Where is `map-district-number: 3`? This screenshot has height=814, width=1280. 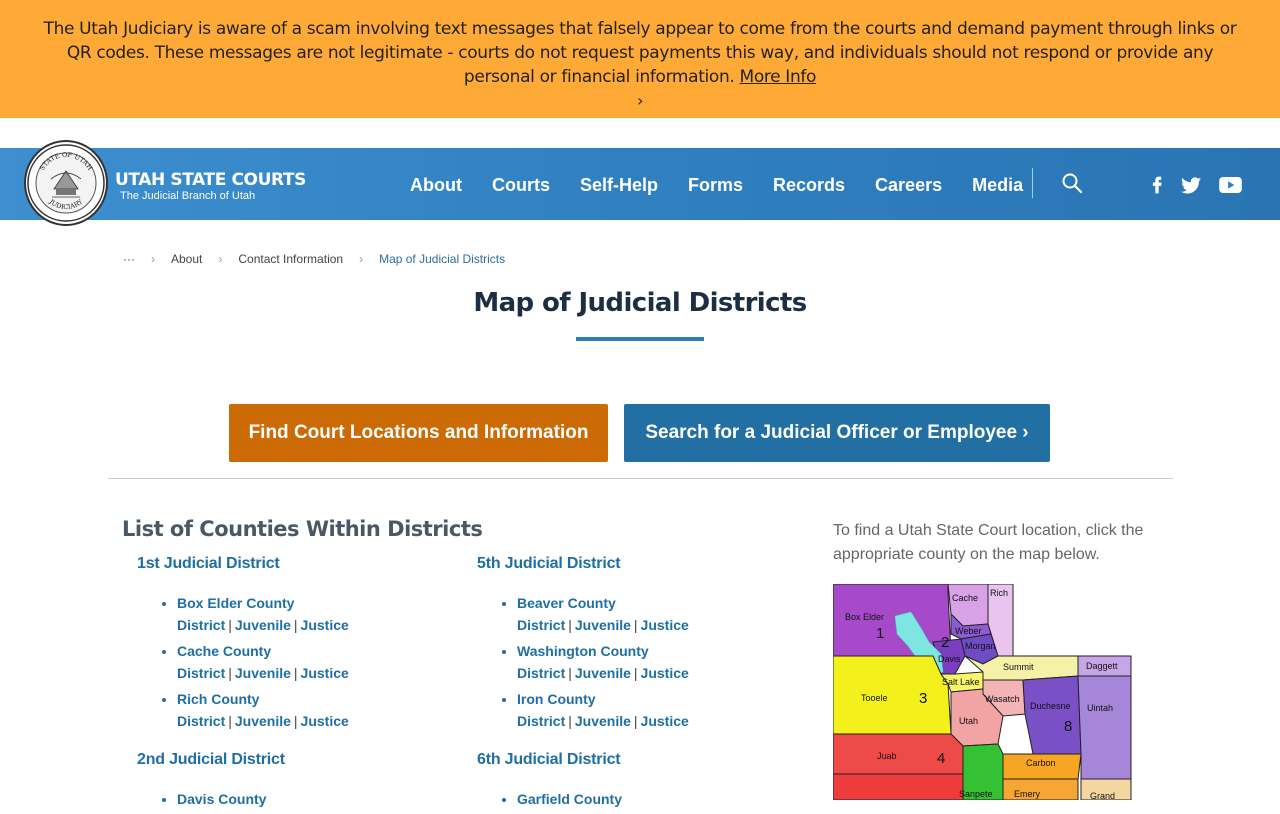 map-district-number: 3 is located at coordinates (923, 698).